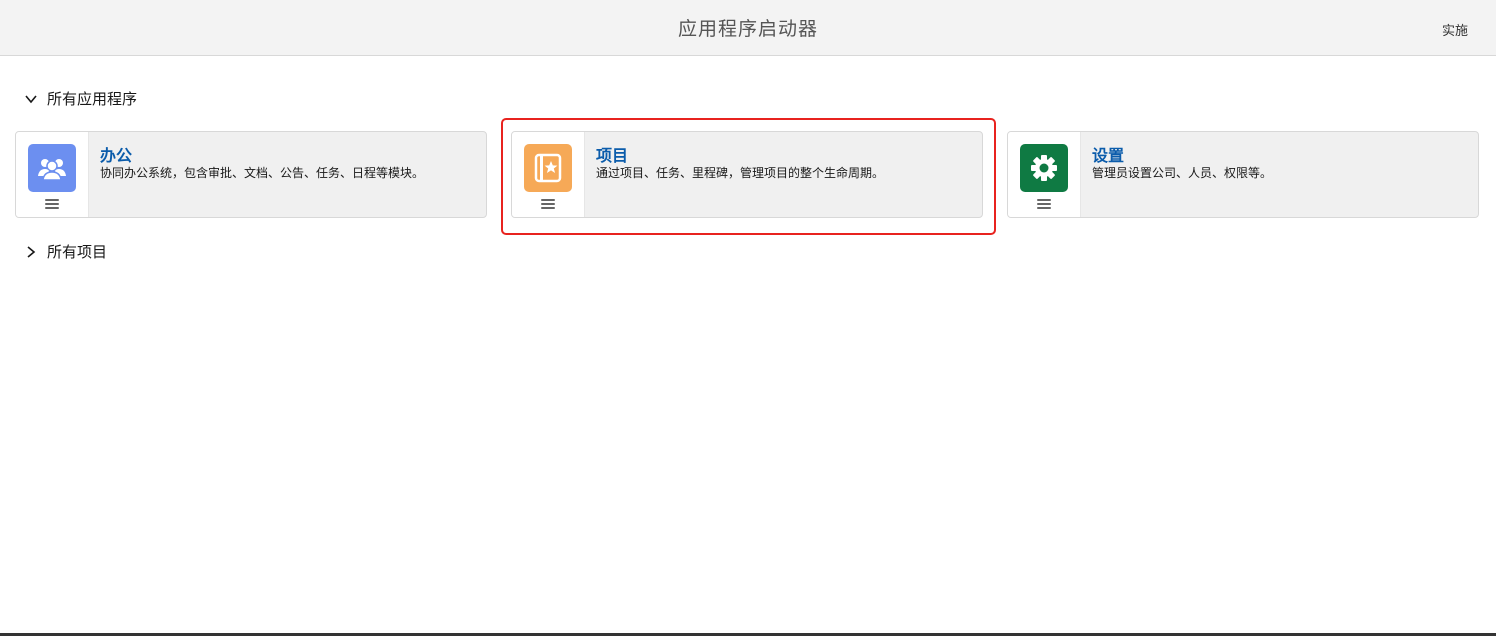 The image size is (1496, 636). I want to click on app-description: 协同办公系统，包含审批、文档、公告、任务、日程等模块。, so click(262, 173).